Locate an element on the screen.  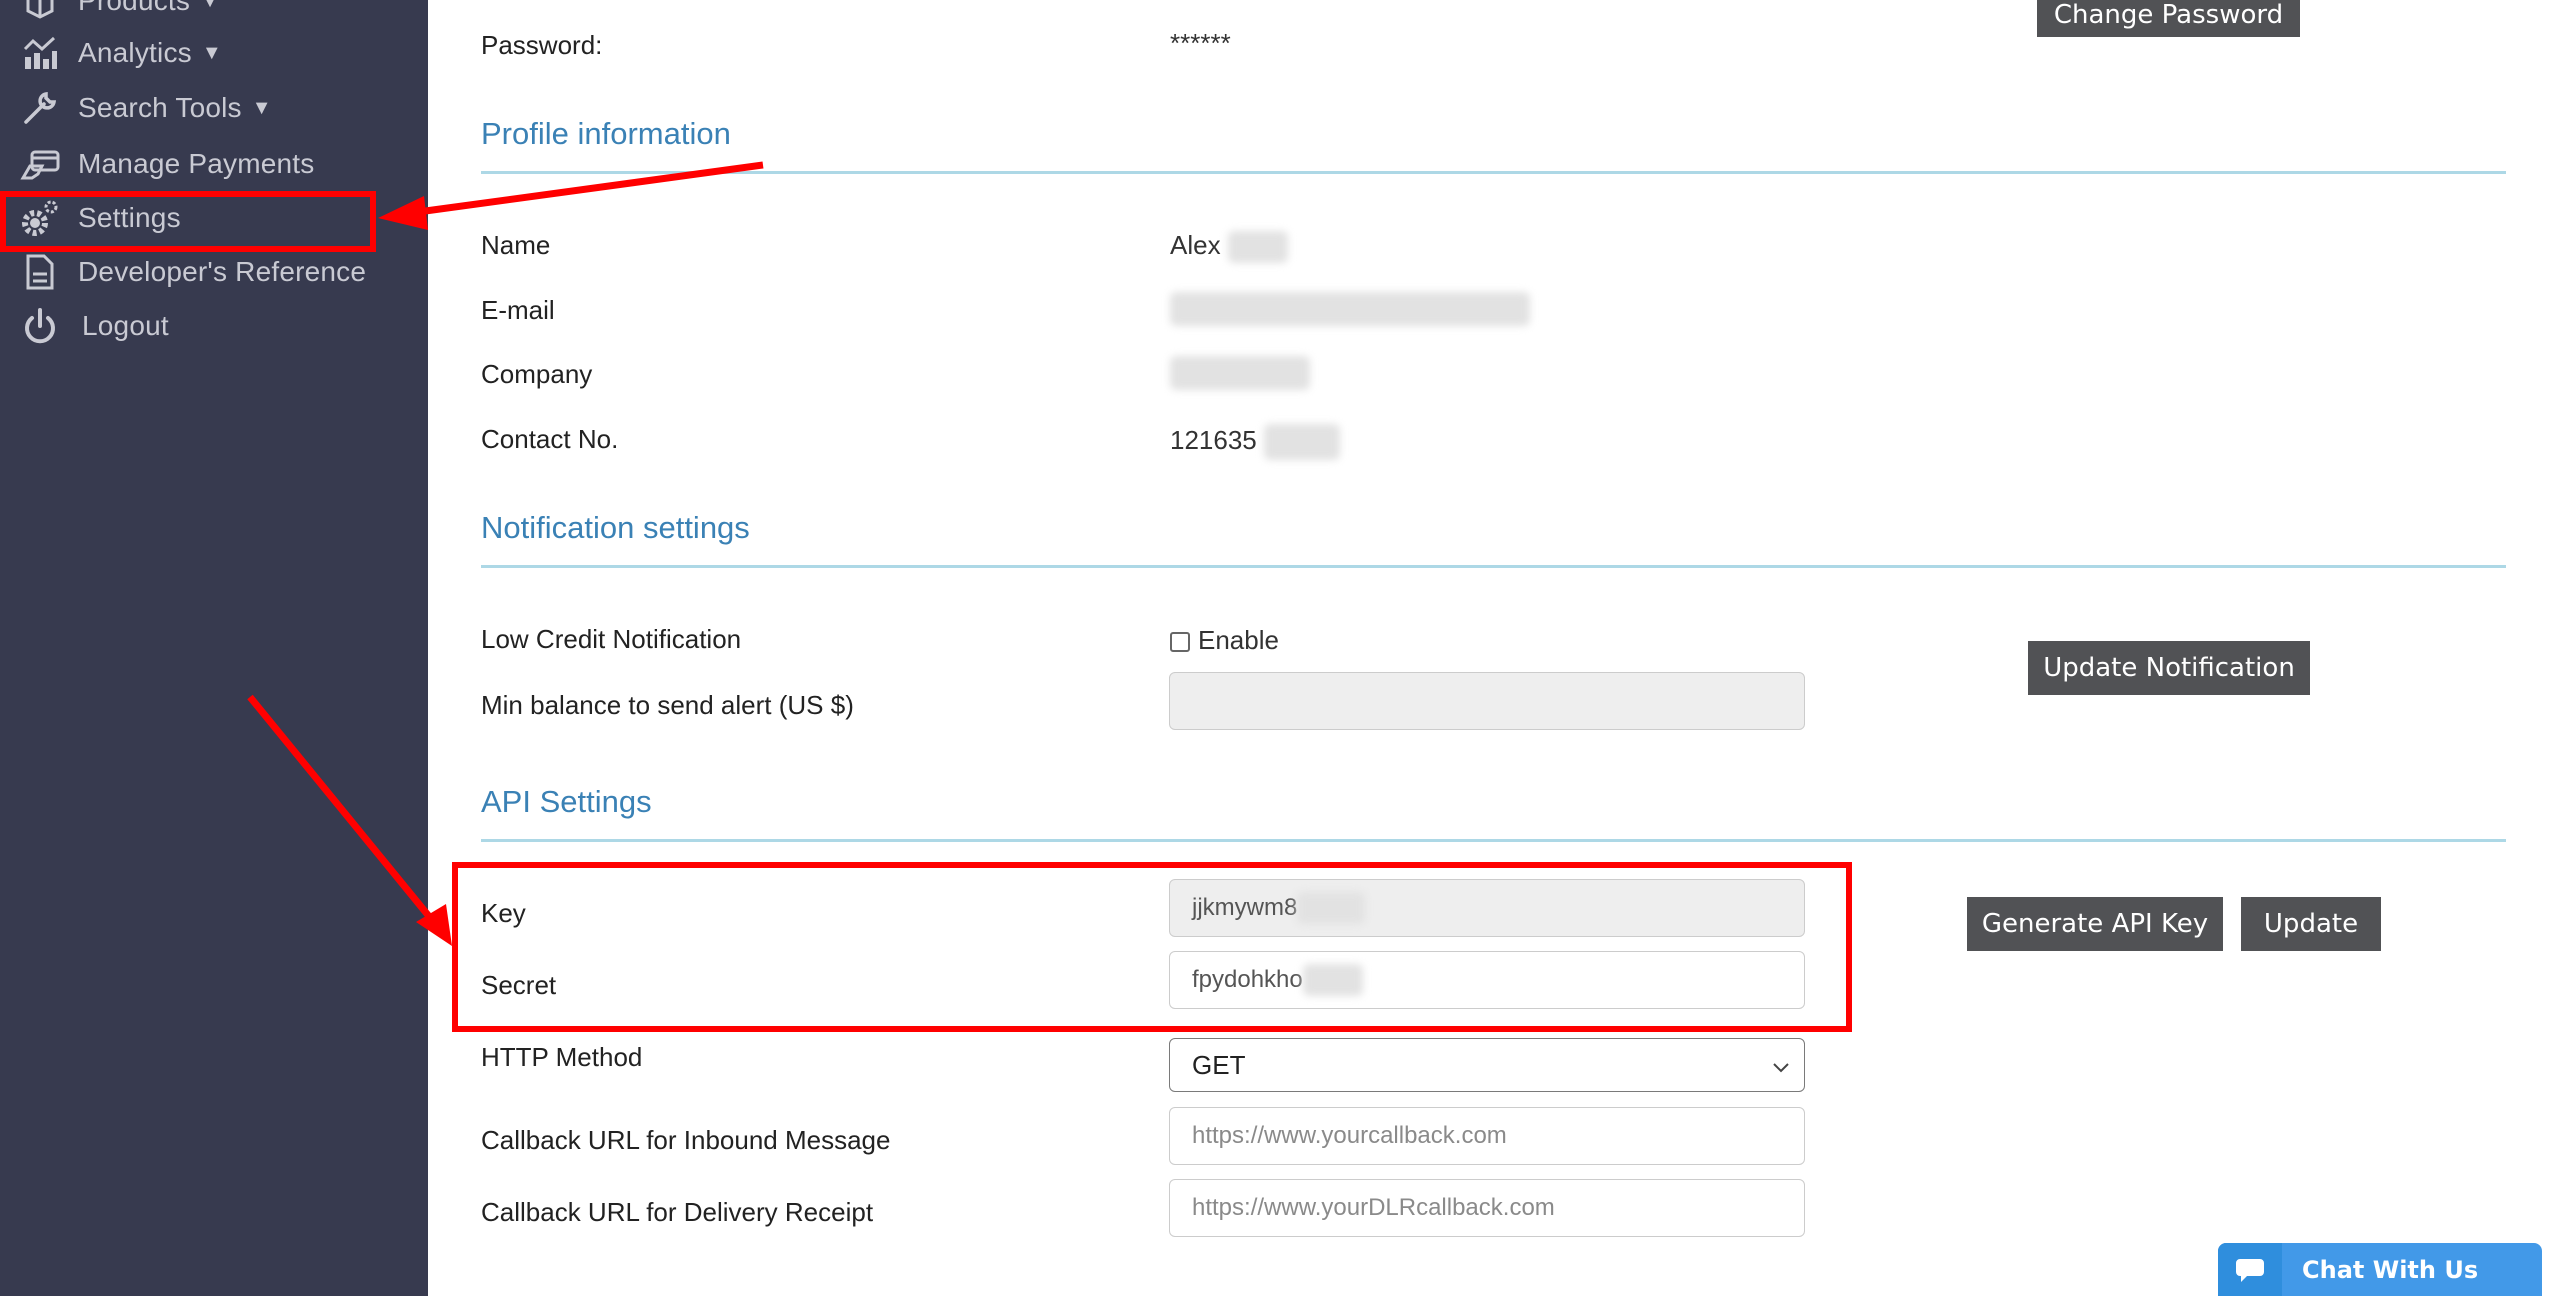
api-key-text: jjkmywm8 is located at coordinates (1245, 907).